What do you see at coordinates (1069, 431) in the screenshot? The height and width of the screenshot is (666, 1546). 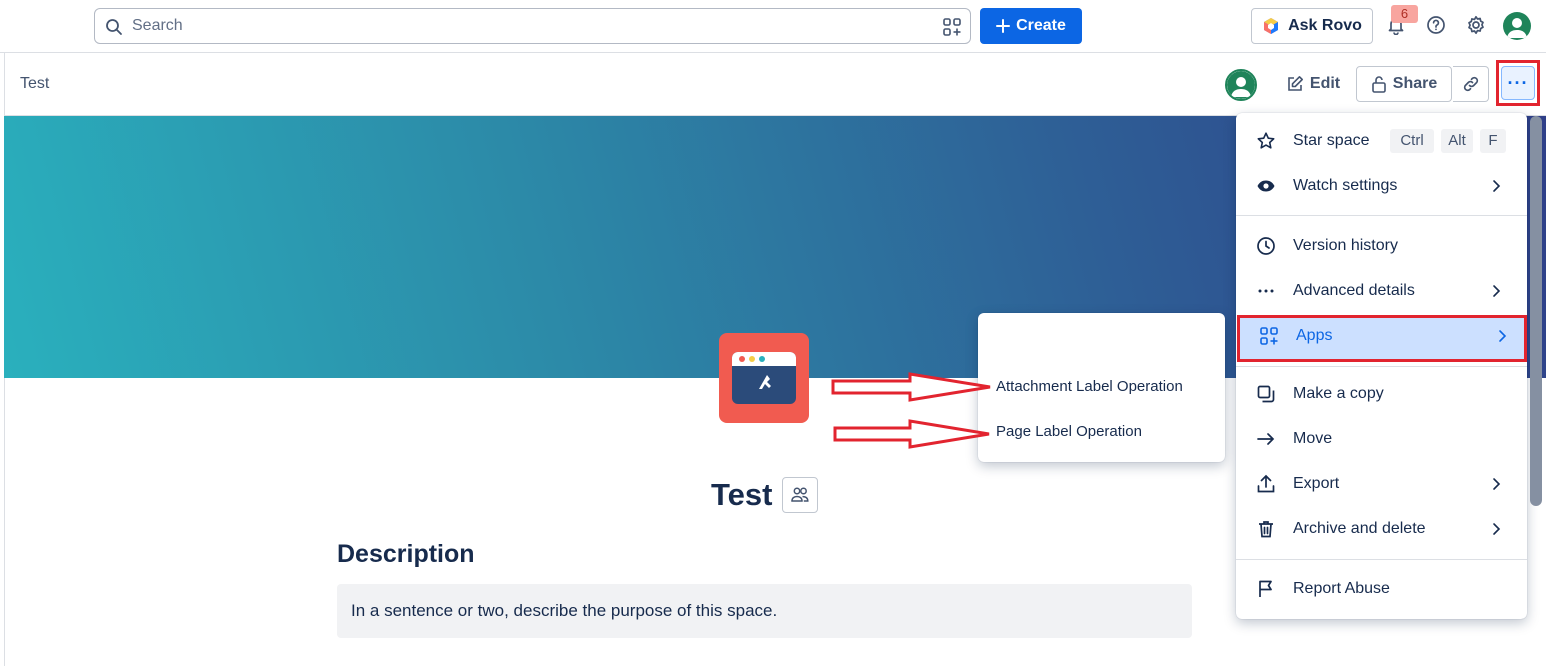 I see `page-label-operation-item: Page Label Operation` at bounding box center [1069, 431].